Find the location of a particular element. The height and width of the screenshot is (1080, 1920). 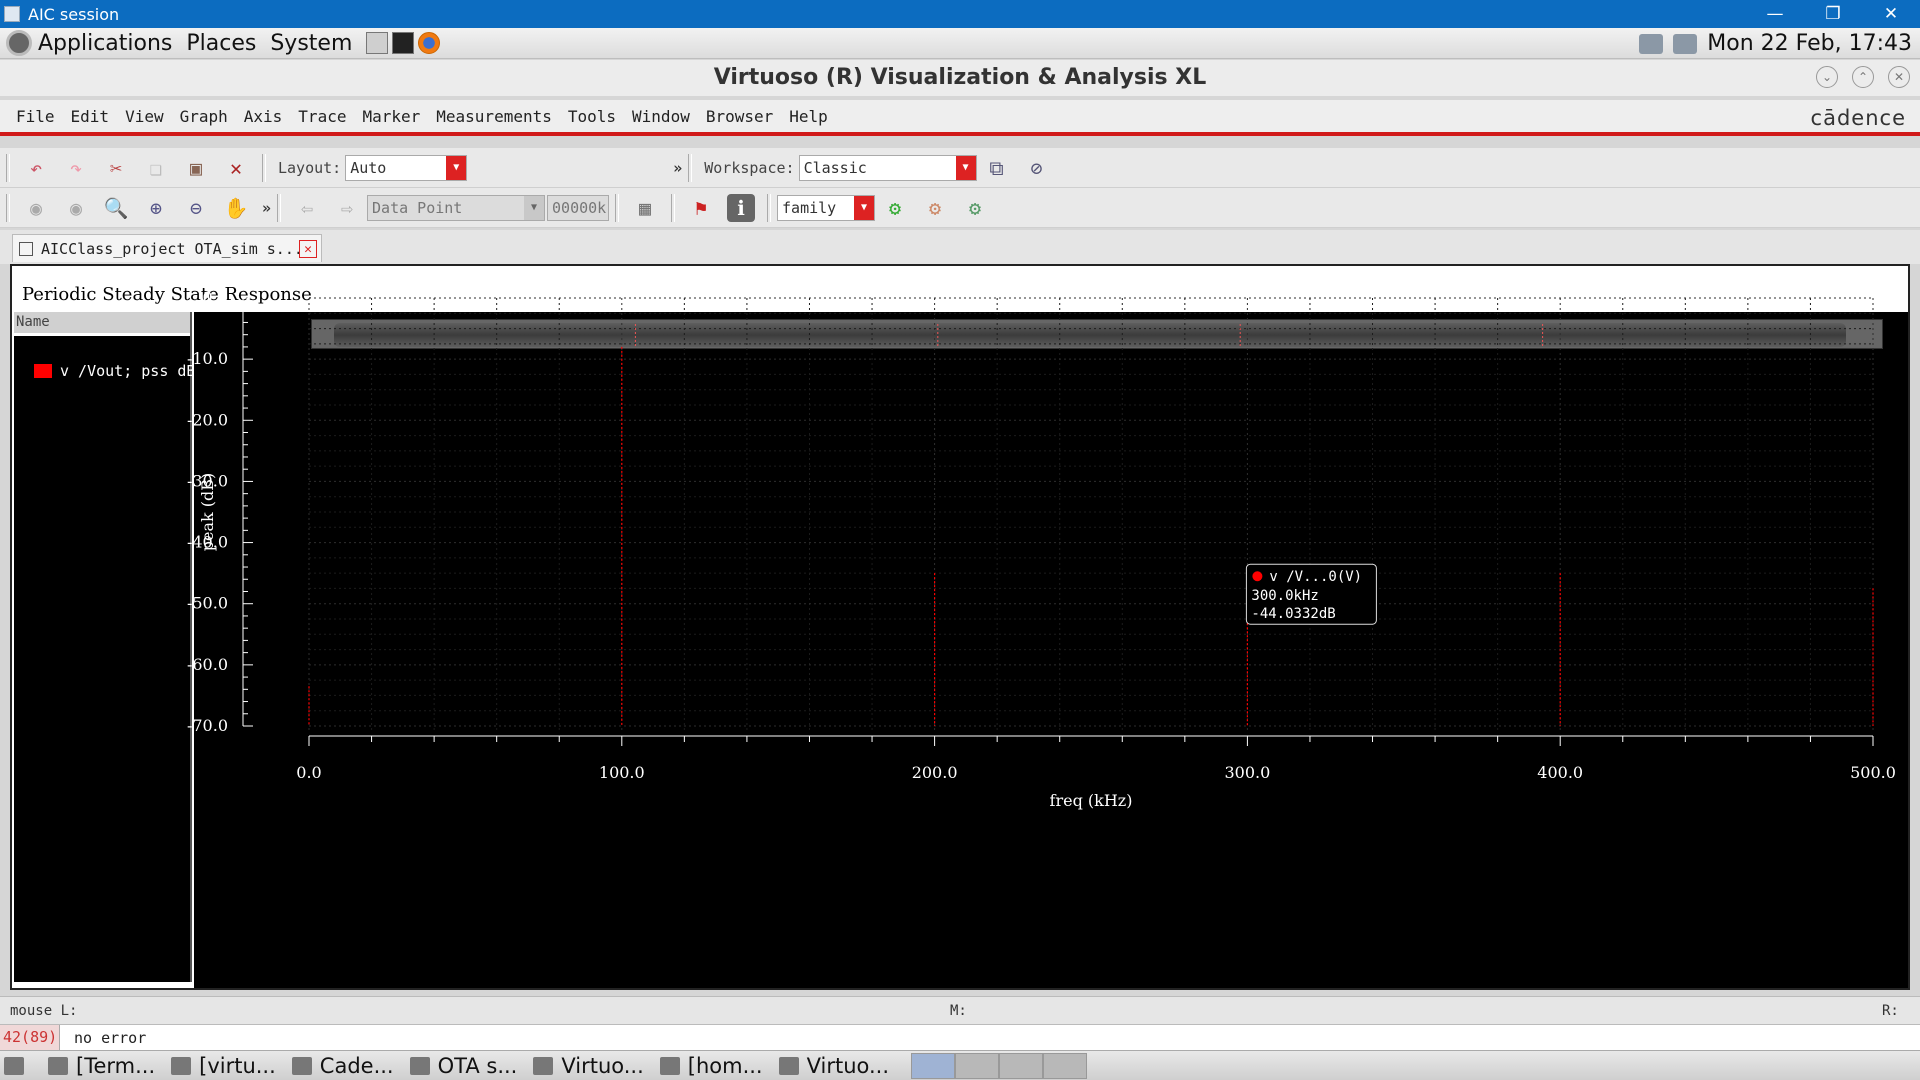

family-select: family ▼ is located at coordinates (826, 207).